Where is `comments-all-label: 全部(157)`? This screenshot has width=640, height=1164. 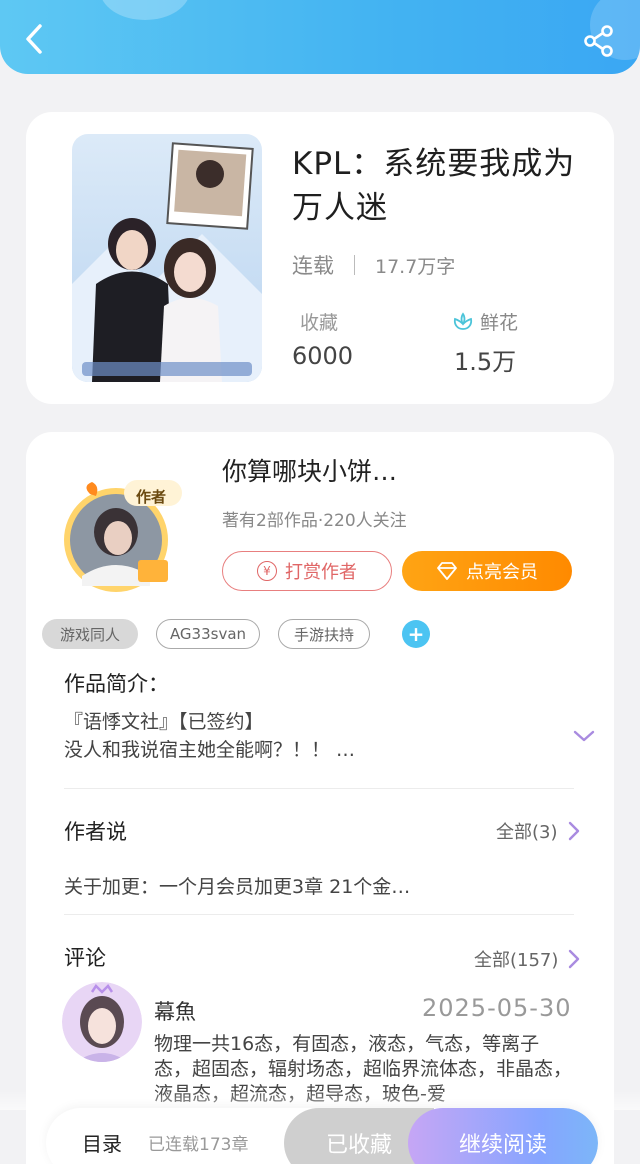
comments-all-label: 全部(157) is located at coordinates (516, 960).